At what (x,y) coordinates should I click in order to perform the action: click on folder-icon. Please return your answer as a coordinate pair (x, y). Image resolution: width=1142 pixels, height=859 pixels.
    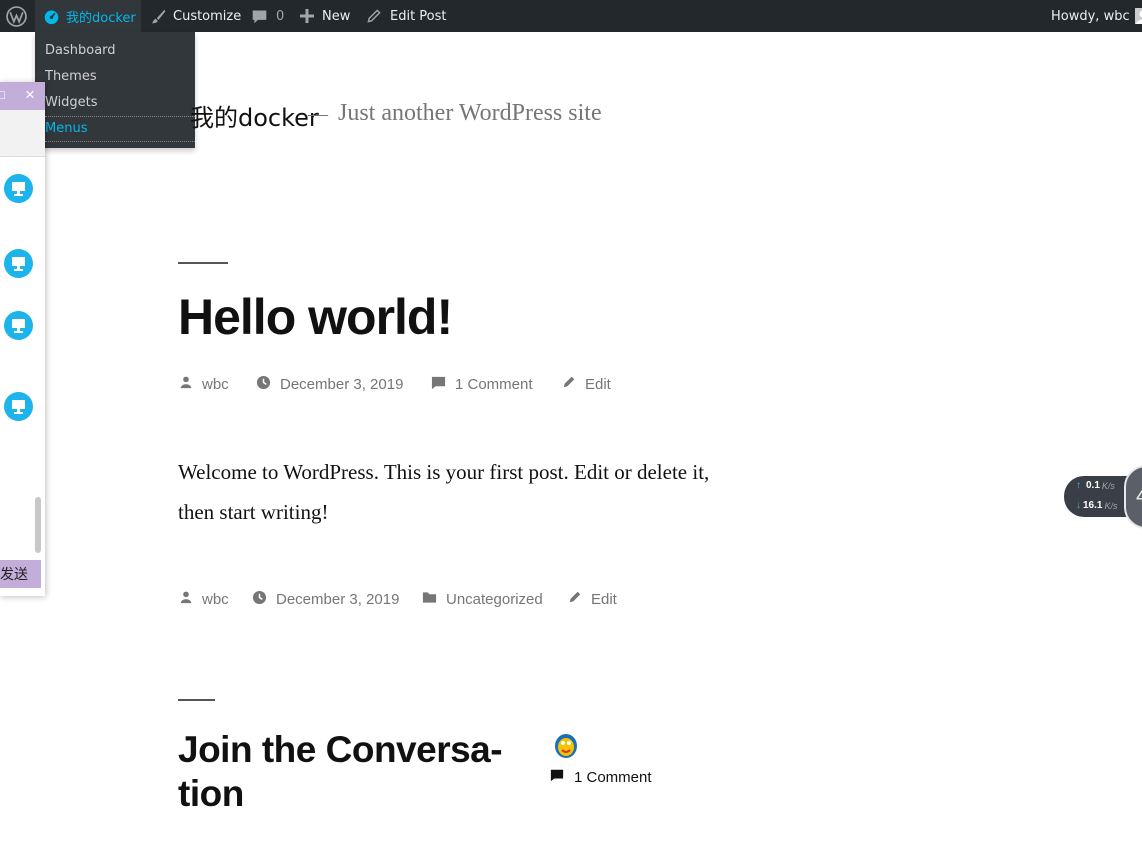
    Looking at the image, I should click on (434, 599).